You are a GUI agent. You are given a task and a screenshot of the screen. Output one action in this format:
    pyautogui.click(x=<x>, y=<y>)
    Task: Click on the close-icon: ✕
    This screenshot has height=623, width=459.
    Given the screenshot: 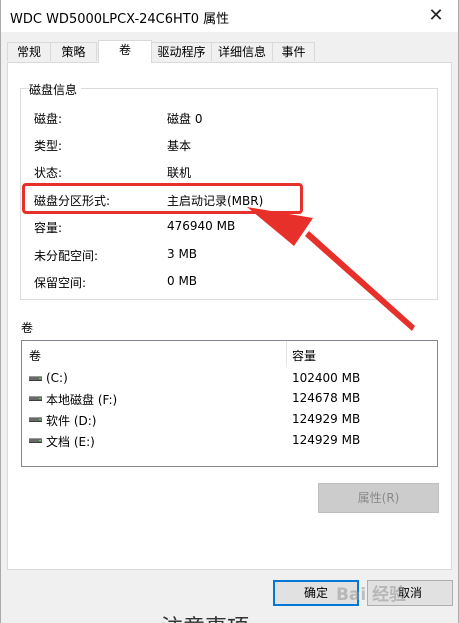 What is the action you would take?
    pyautogui.click(x=436, y=16)
    